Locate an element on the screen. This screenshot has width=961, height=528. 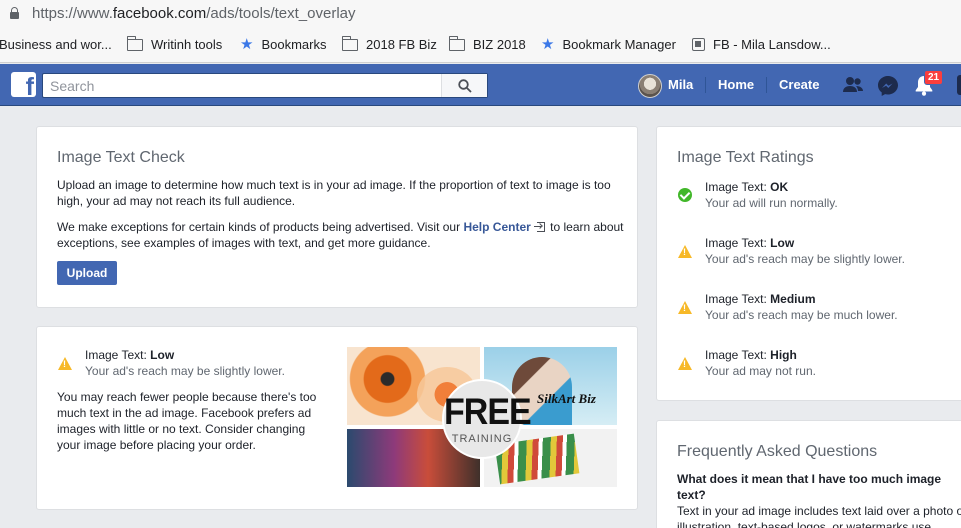
help-center-link: Help Center is located at coordinates (496, 227).